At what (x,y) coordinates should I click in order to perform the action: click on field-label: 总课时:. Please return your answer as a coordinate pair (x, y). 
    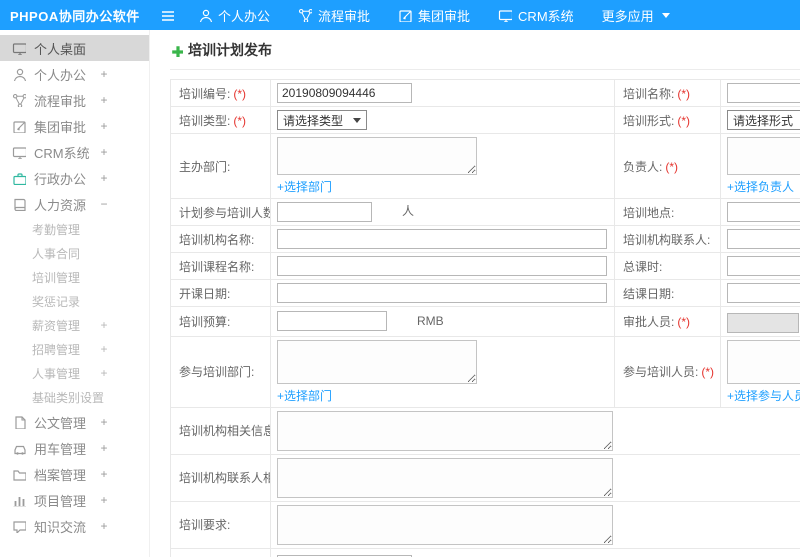
    Looking at the image, I should click on (643, 266).